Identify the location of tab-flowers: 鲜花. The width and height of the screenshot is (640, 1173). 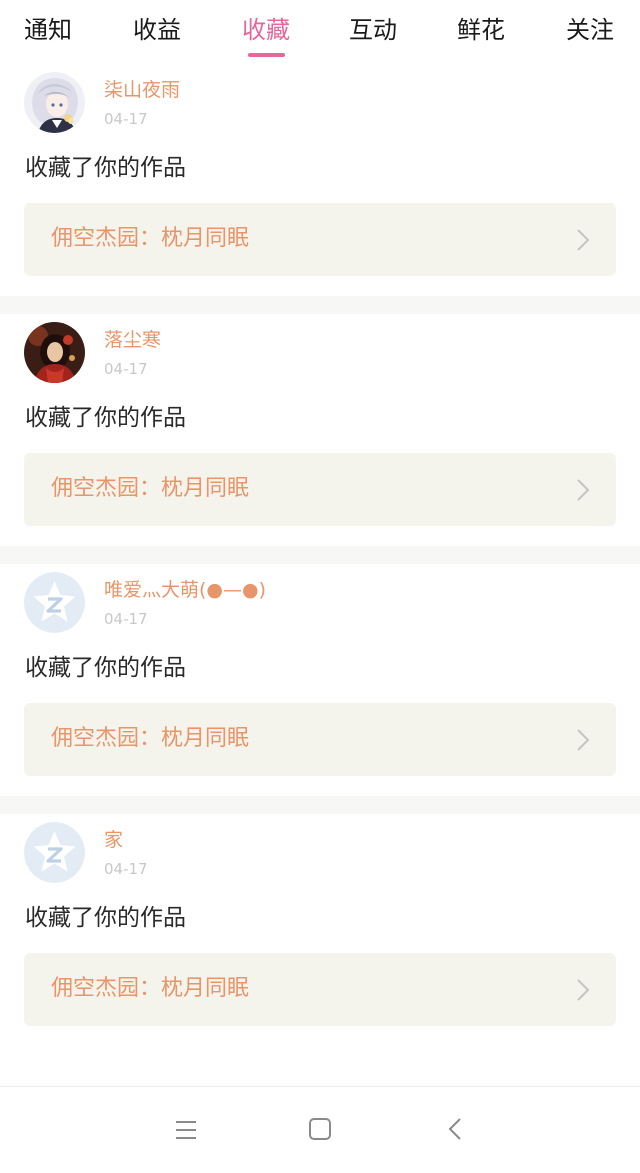
(481, 30).